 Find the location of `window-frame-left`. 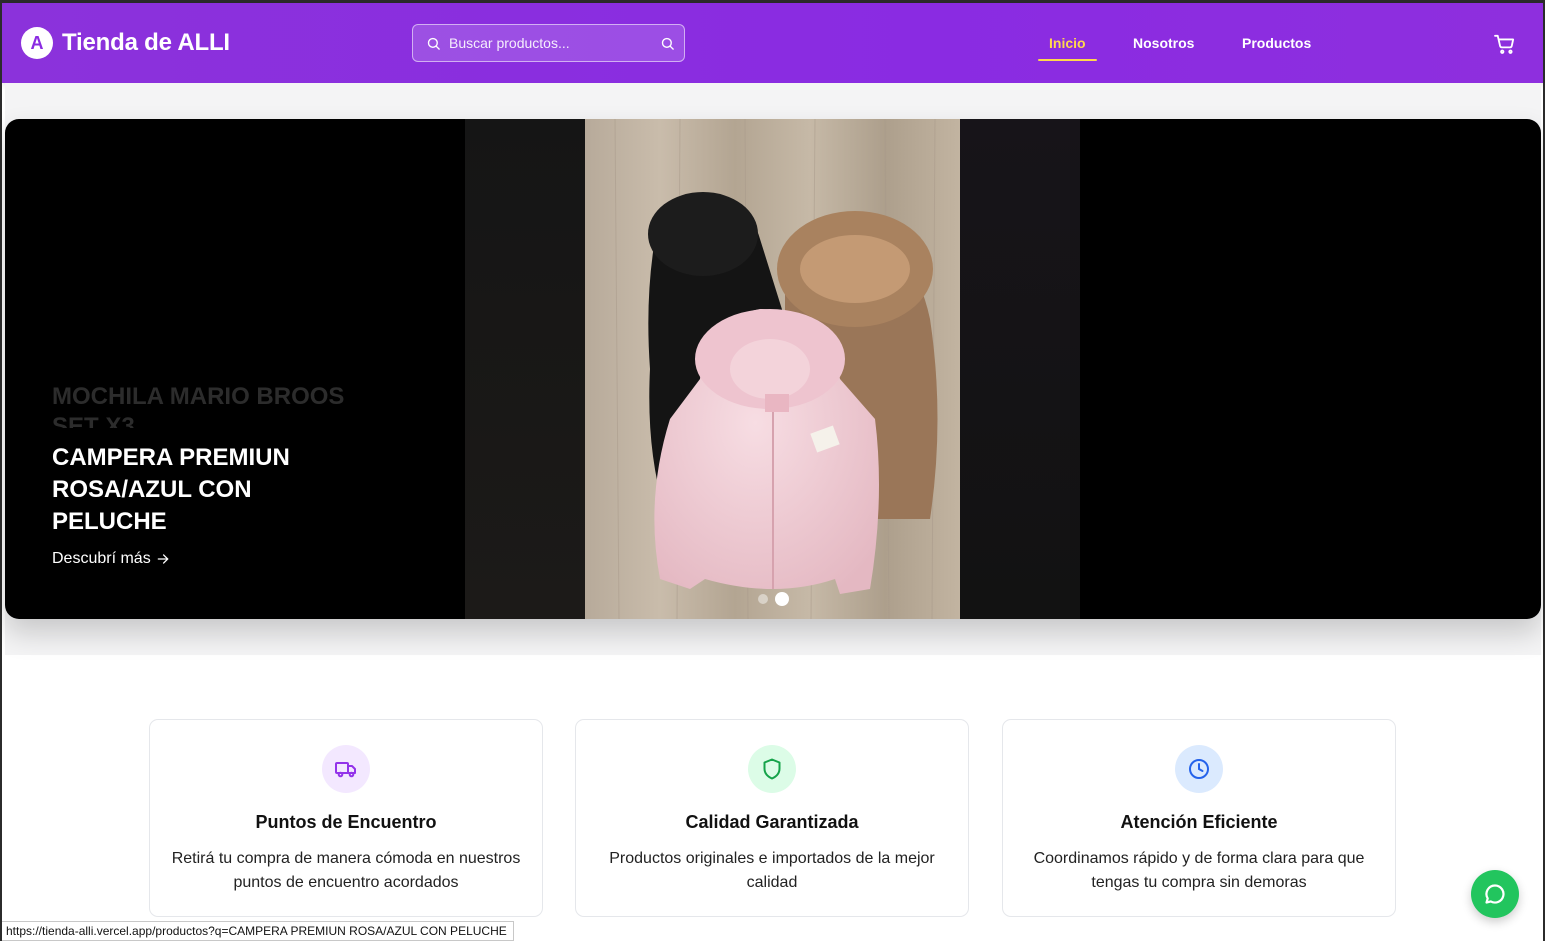

window-frame-left is located at coordinates (1, 470).